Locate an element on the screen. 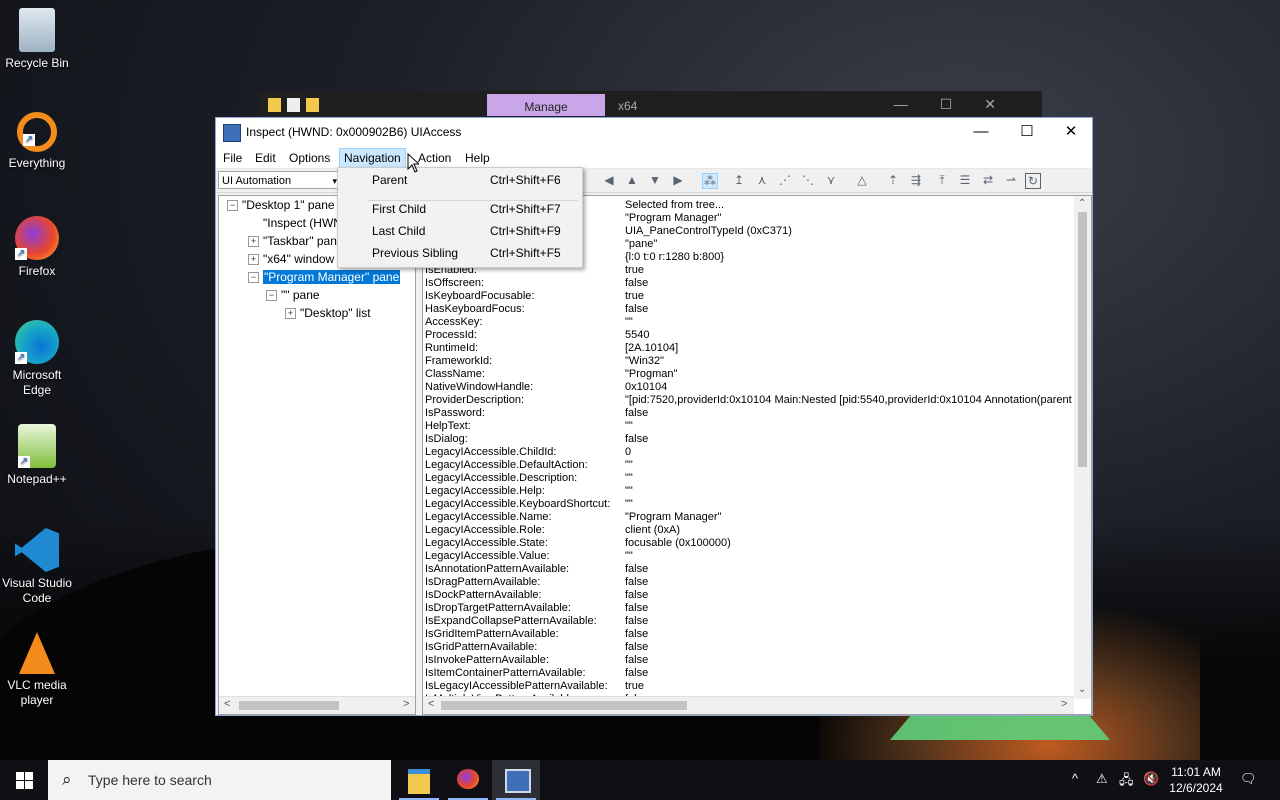 This screenshot has width=1280, height=800. refresh-icon: ↻ is located at coordinates (1033, 181).